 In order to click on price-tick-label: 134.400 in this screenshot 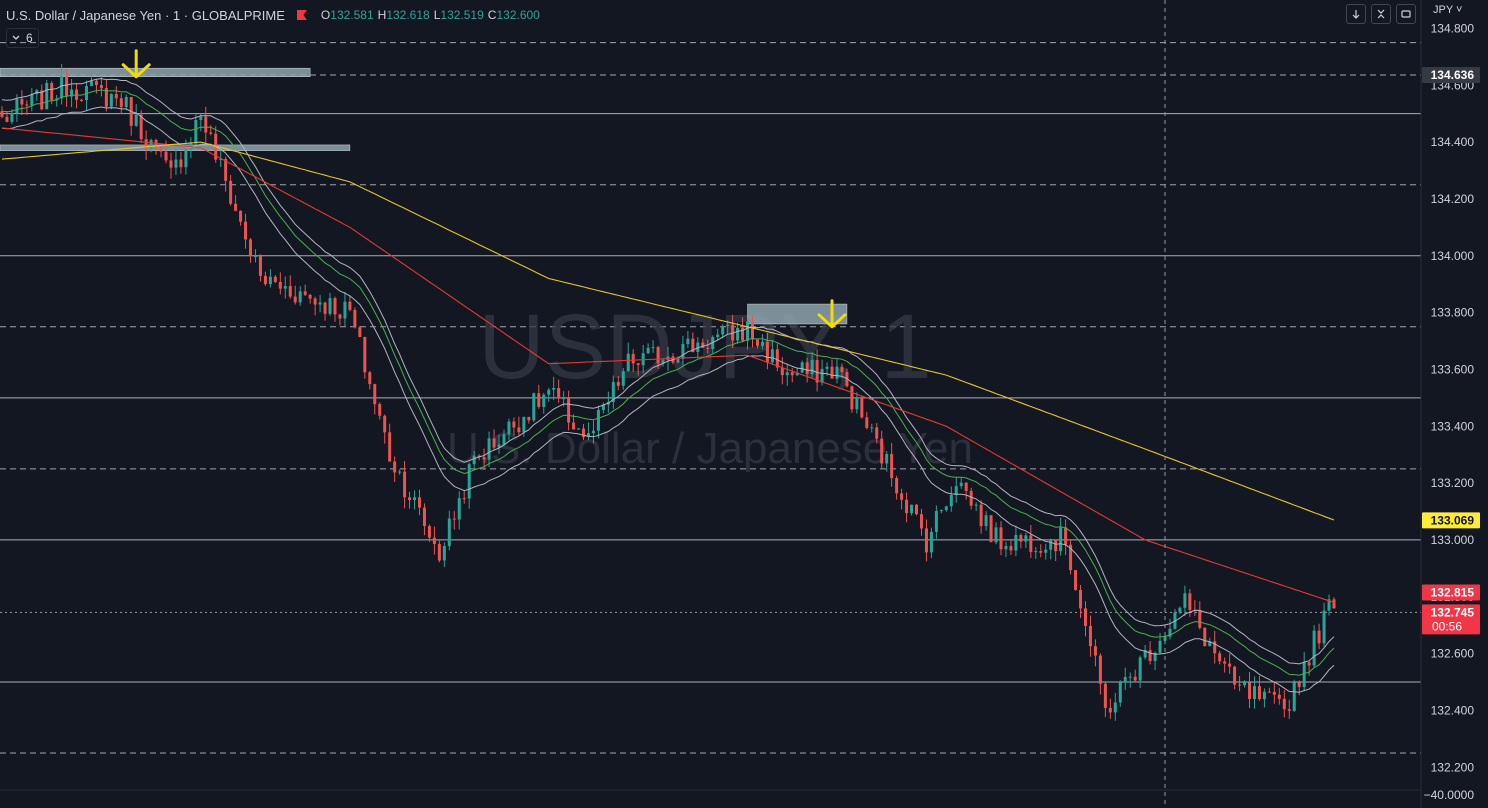, I will do `click(1453, 142)`.